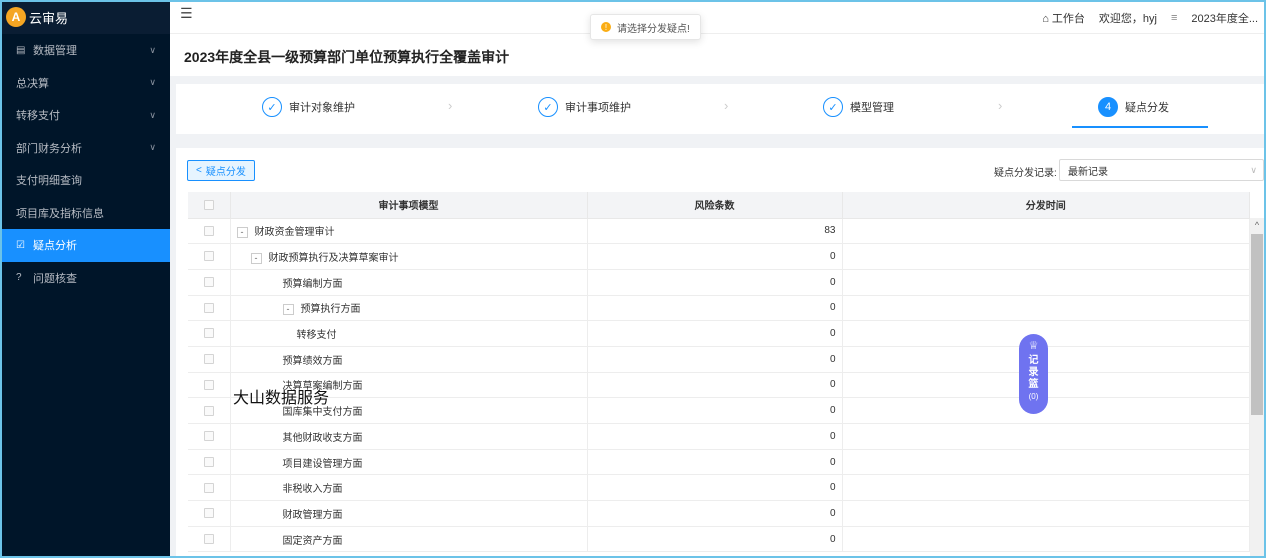 The height and width of the screenshot is (558, 1266). What do you see at coordinates (1033, 396) in the screenshot?
I see `basket-count: (0)` at bounding box center [1033, 396].